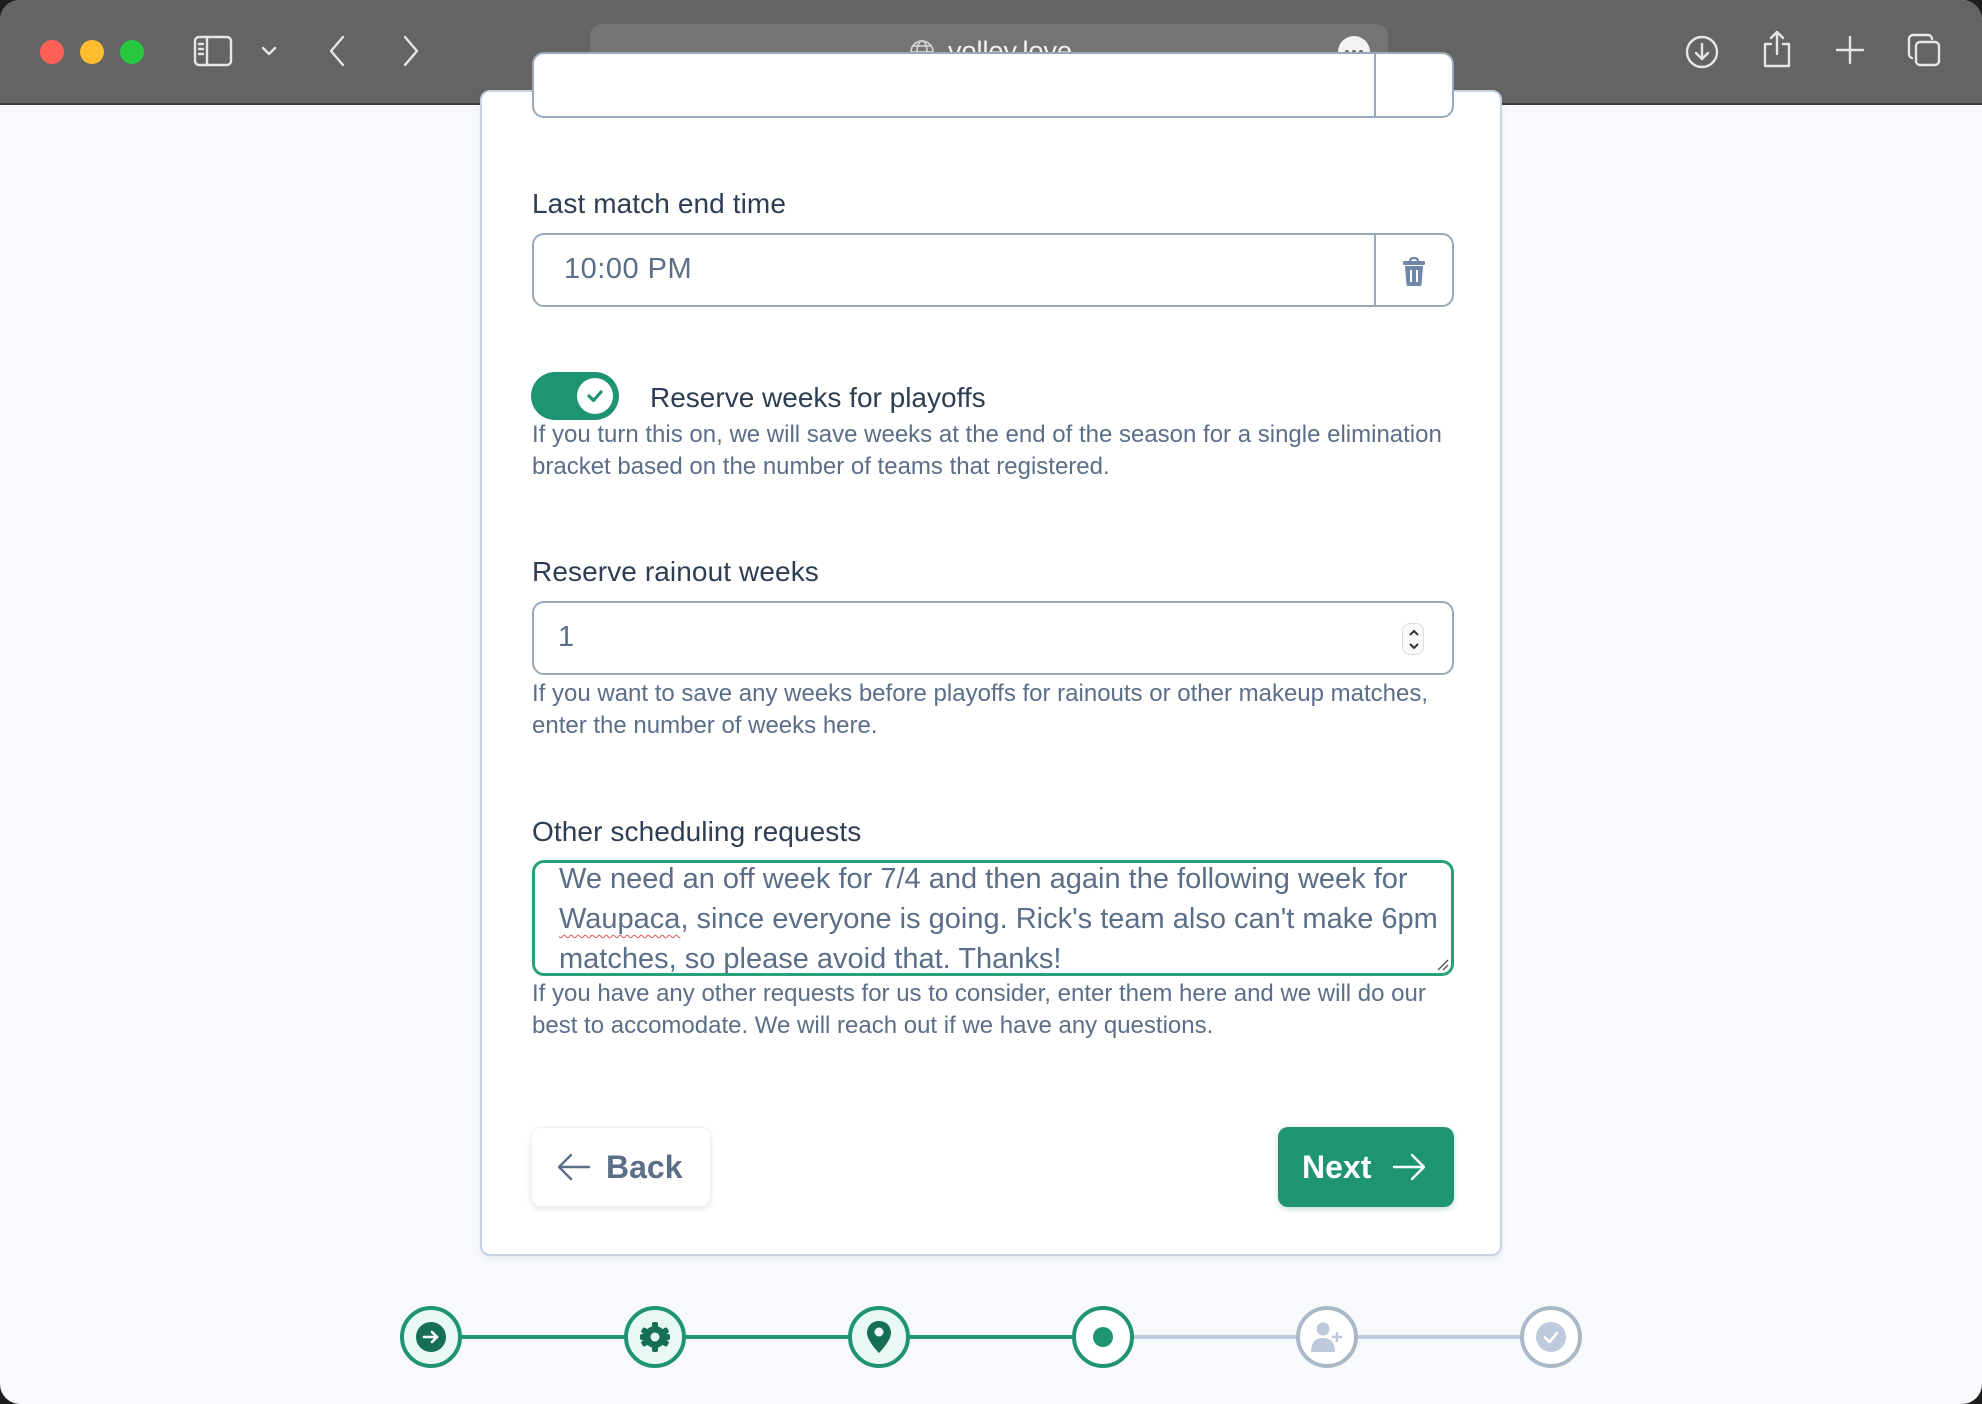  Describe the element at coordinates (574, 1167) in the screenshot. I see `arrow-left-icon` at that location.